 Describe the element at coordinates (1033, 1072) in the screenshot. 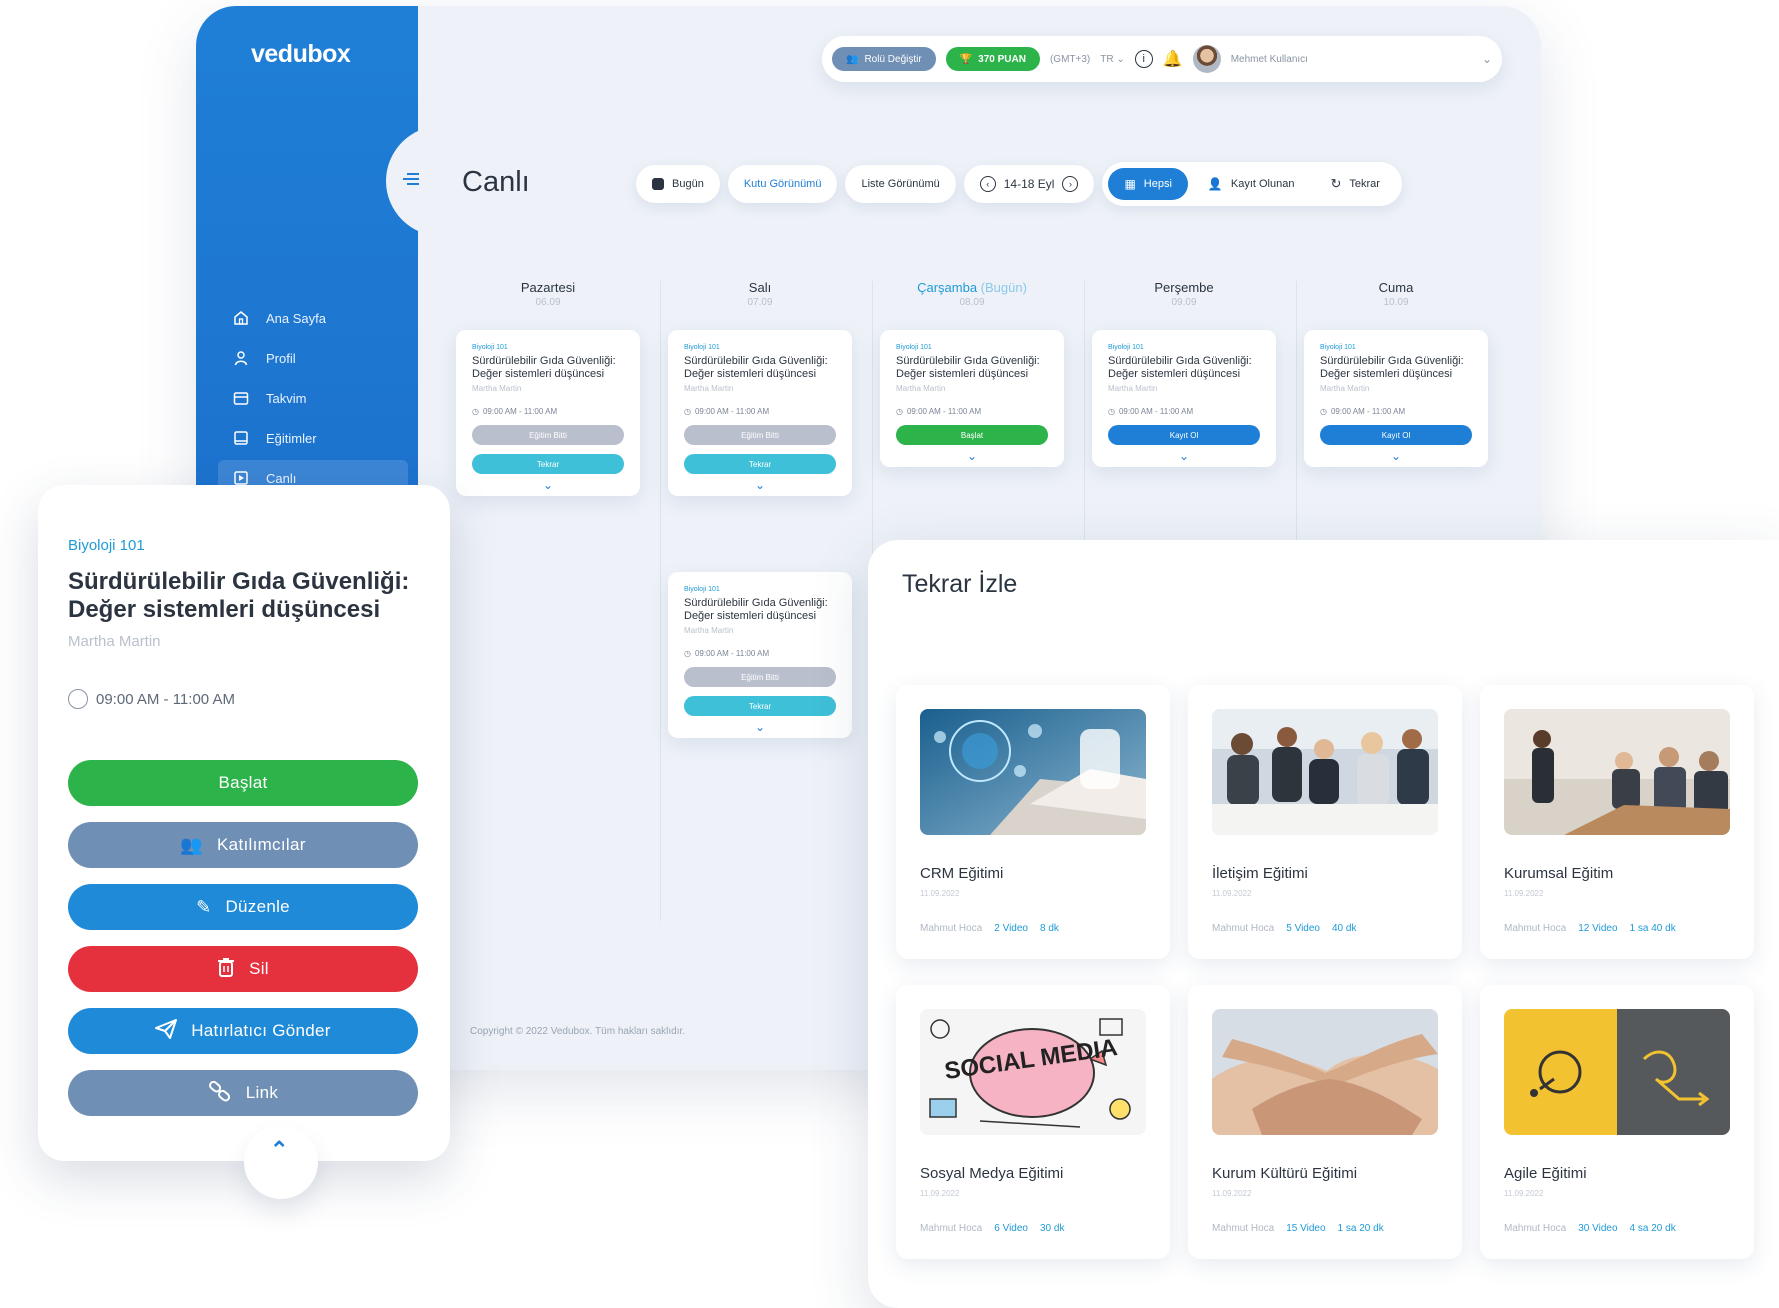

I see `video-thumbnail: SOCIAL MEDIA` at that location.